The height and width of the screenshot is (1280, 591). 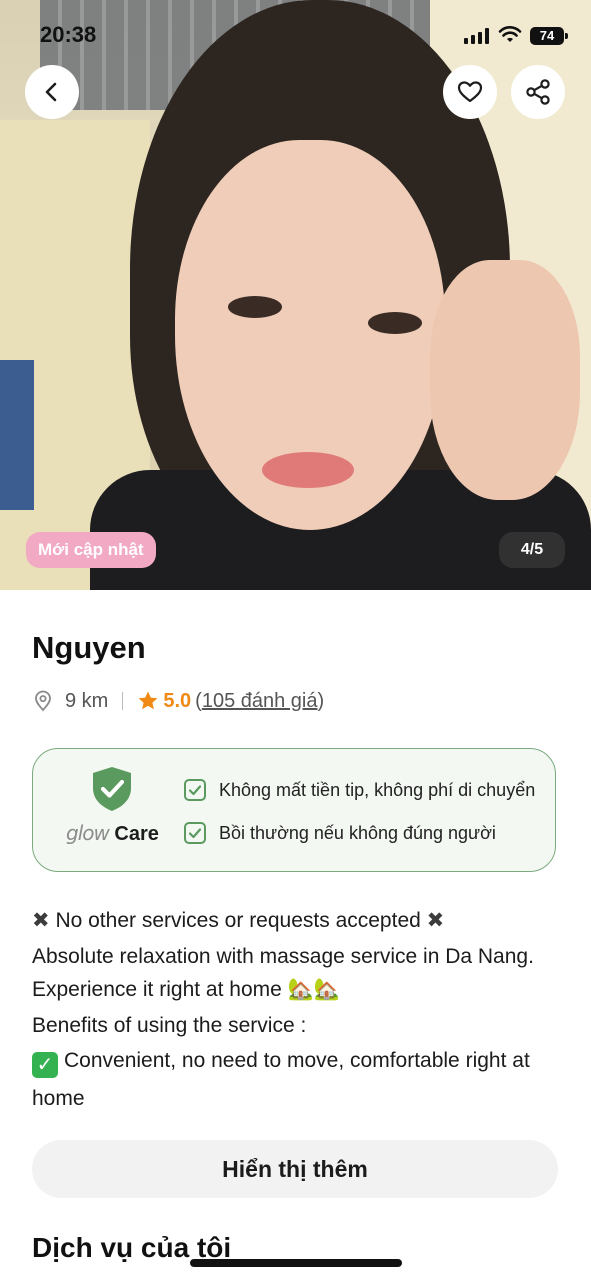 What do you see at coordinates (91, 550) in the screenshot?
I see `new-update-badge: Mới cập nhật` at bounding box center [91, 550].